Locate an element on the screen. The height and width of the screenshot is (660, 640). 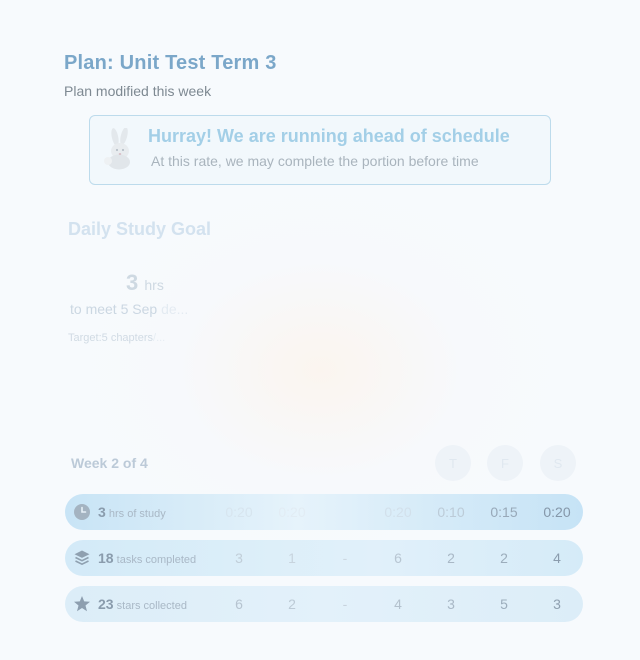
tasks-cell: 1 is located at coordinates (292, 558).